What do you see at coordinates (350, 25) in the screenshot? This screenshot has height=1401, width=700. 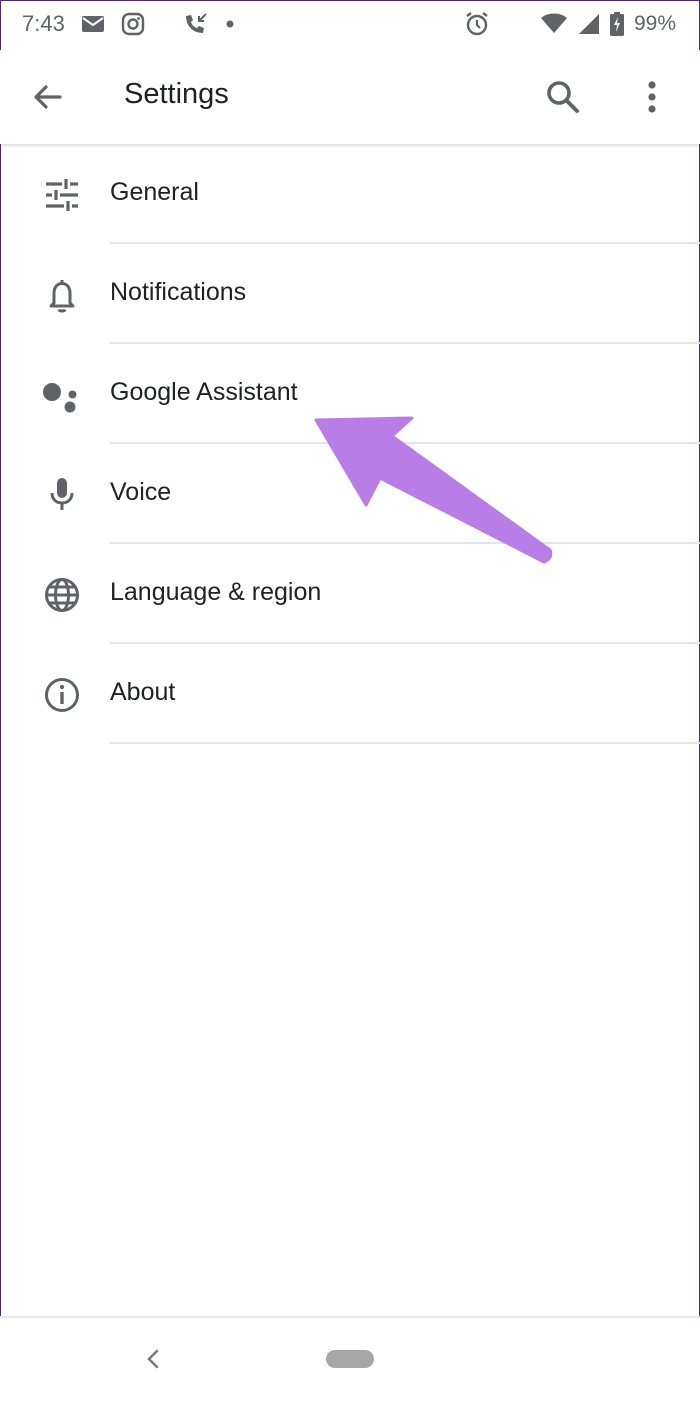 I see `status-bar: 7:43 99%` at bounding box center [350, 25].